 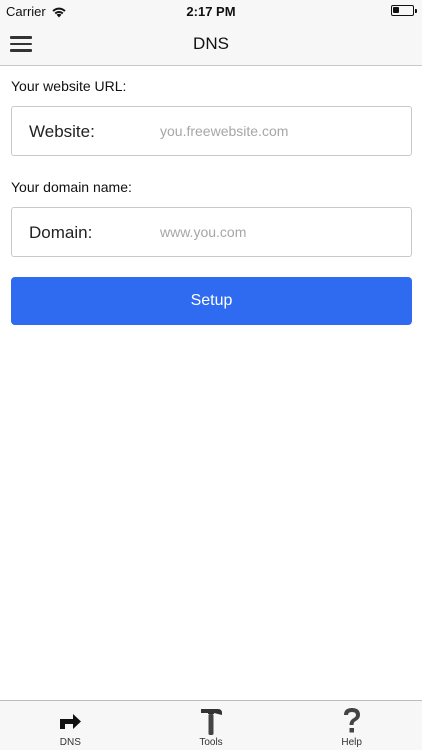 I want to click on page-title: DNS, so click(x=211, y=43).